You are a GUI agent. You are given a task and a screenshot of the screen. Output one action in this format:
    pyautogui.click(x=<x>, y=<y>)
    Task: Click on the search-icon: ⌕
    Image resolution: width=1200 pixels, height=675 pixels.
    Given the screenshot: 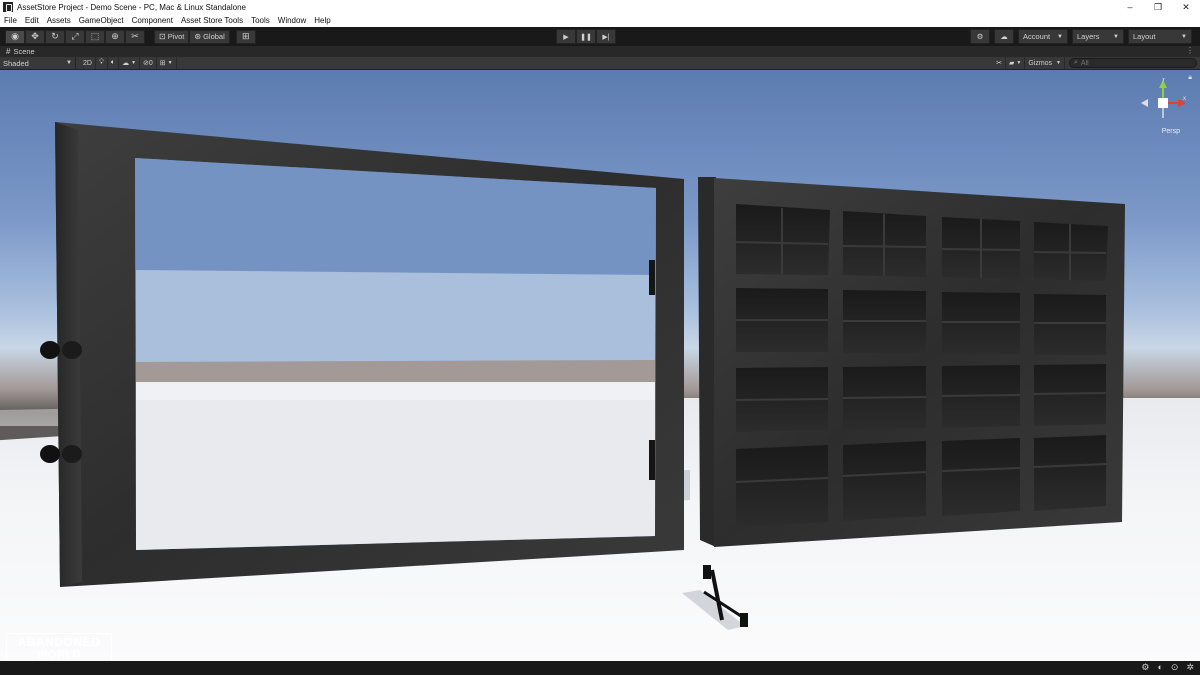 What is the action you would take?
    pyautogui.click(x=1076, y=62)
    